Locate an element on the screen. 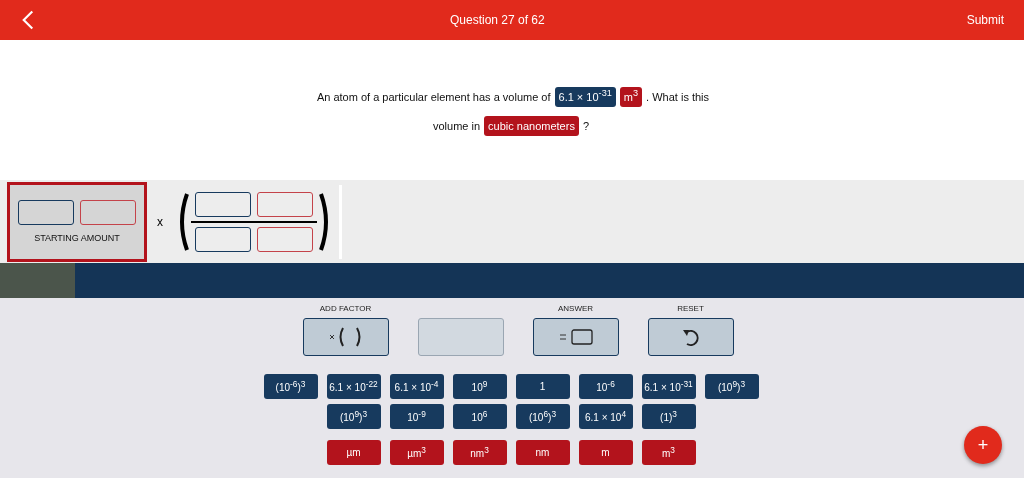 The image size is (1024, 478). number-tile: (10$^{-6}$)$^{3}$ is located at coordinates (290, 386).